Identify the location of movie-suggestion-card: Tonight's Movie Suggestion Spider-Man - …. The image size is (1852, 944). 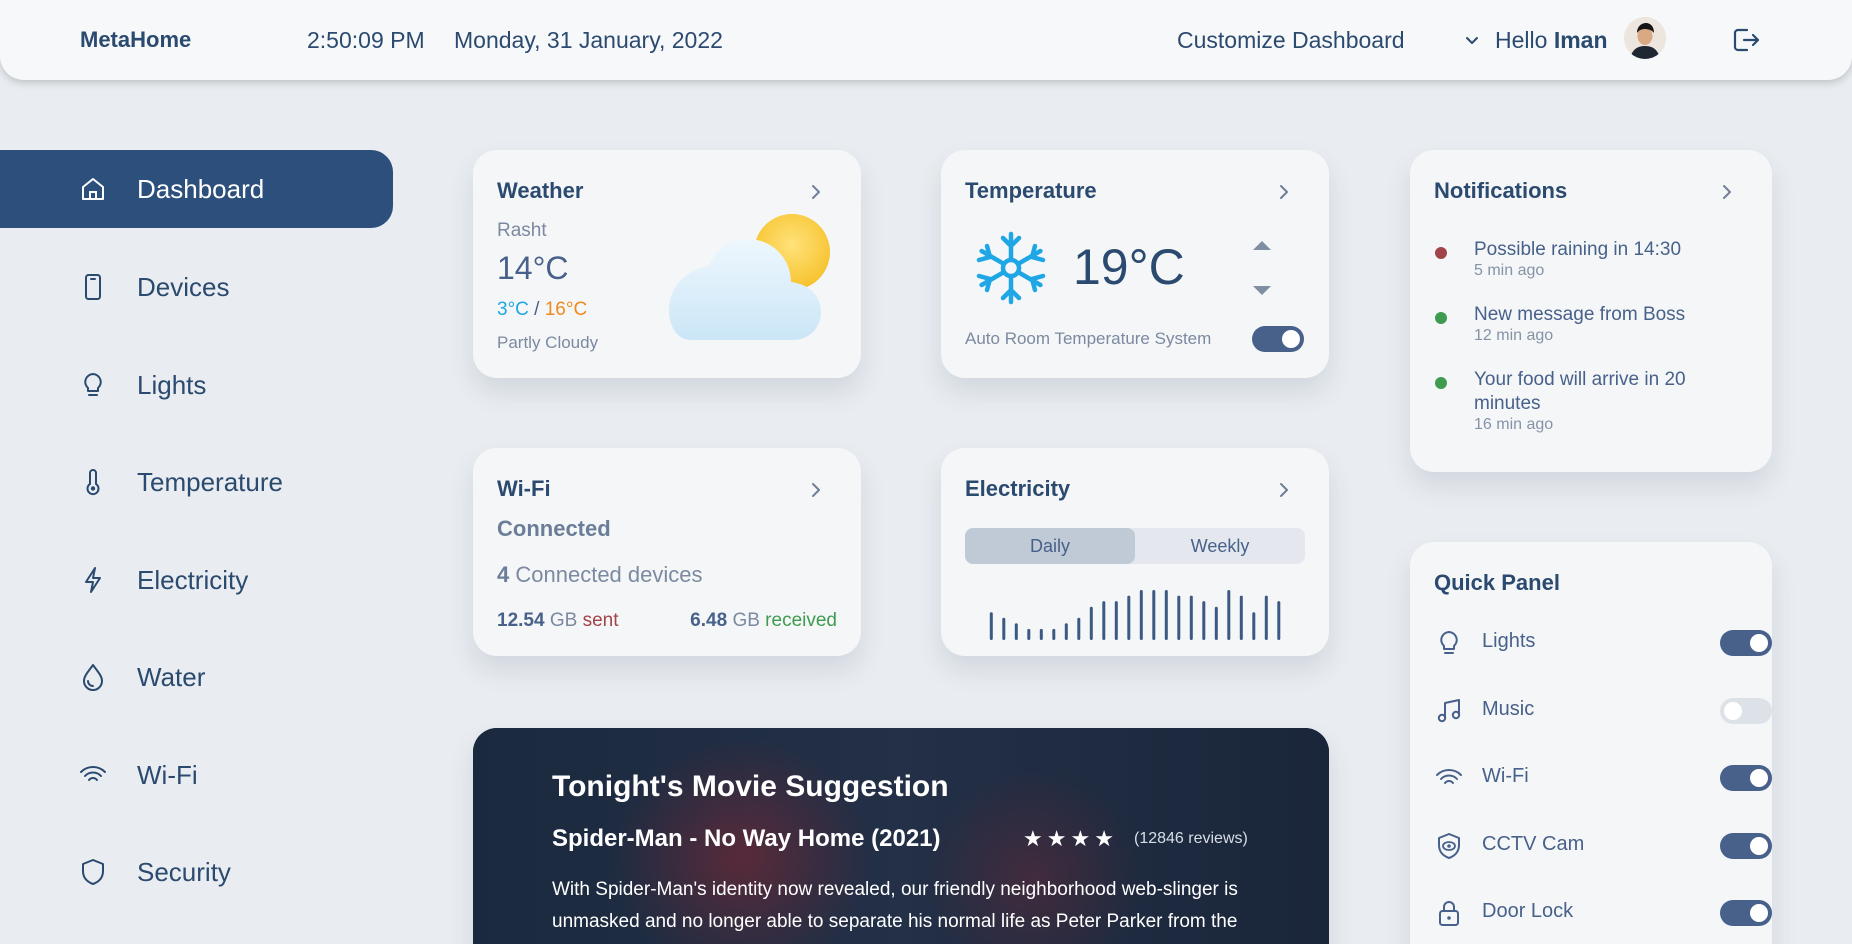
(901, 836).